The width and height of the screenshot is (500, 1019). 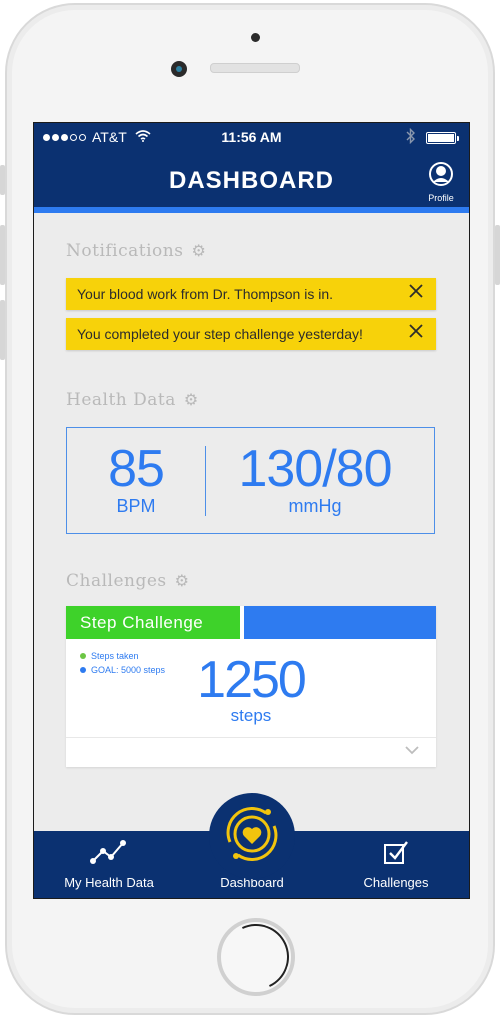 I want to click on nav-my-health-data: My Health Data, so click(x=109, y=863).